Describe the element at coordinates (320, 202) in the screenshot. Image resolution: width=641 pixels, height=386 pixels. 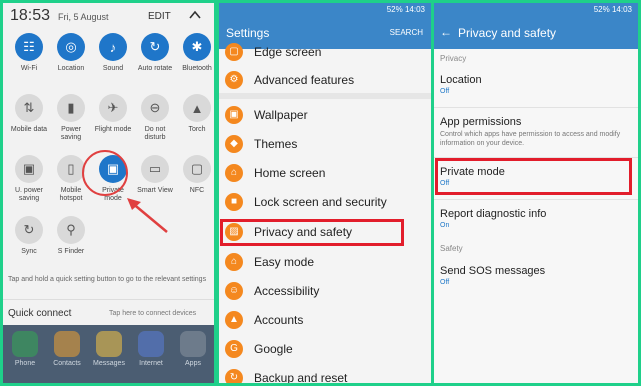
I see `settings-item-label: Lock screen and security` at that location.